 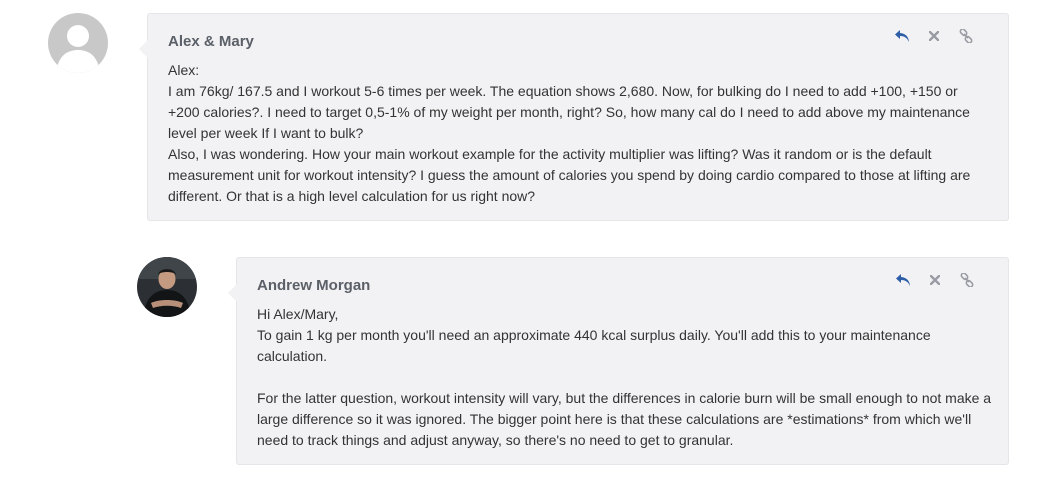 I want to click on comment-paragraph: Alex:, so click(x=184, y=70).